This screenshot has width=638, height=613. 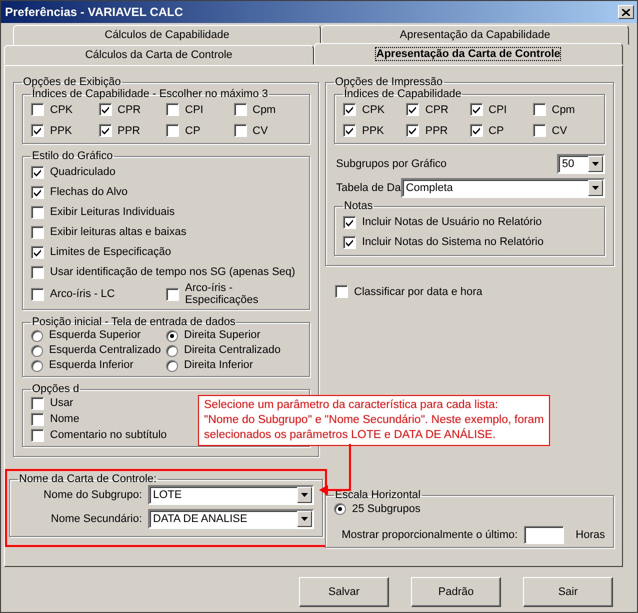 I want to click on close-button, so click(x=626, y=12).